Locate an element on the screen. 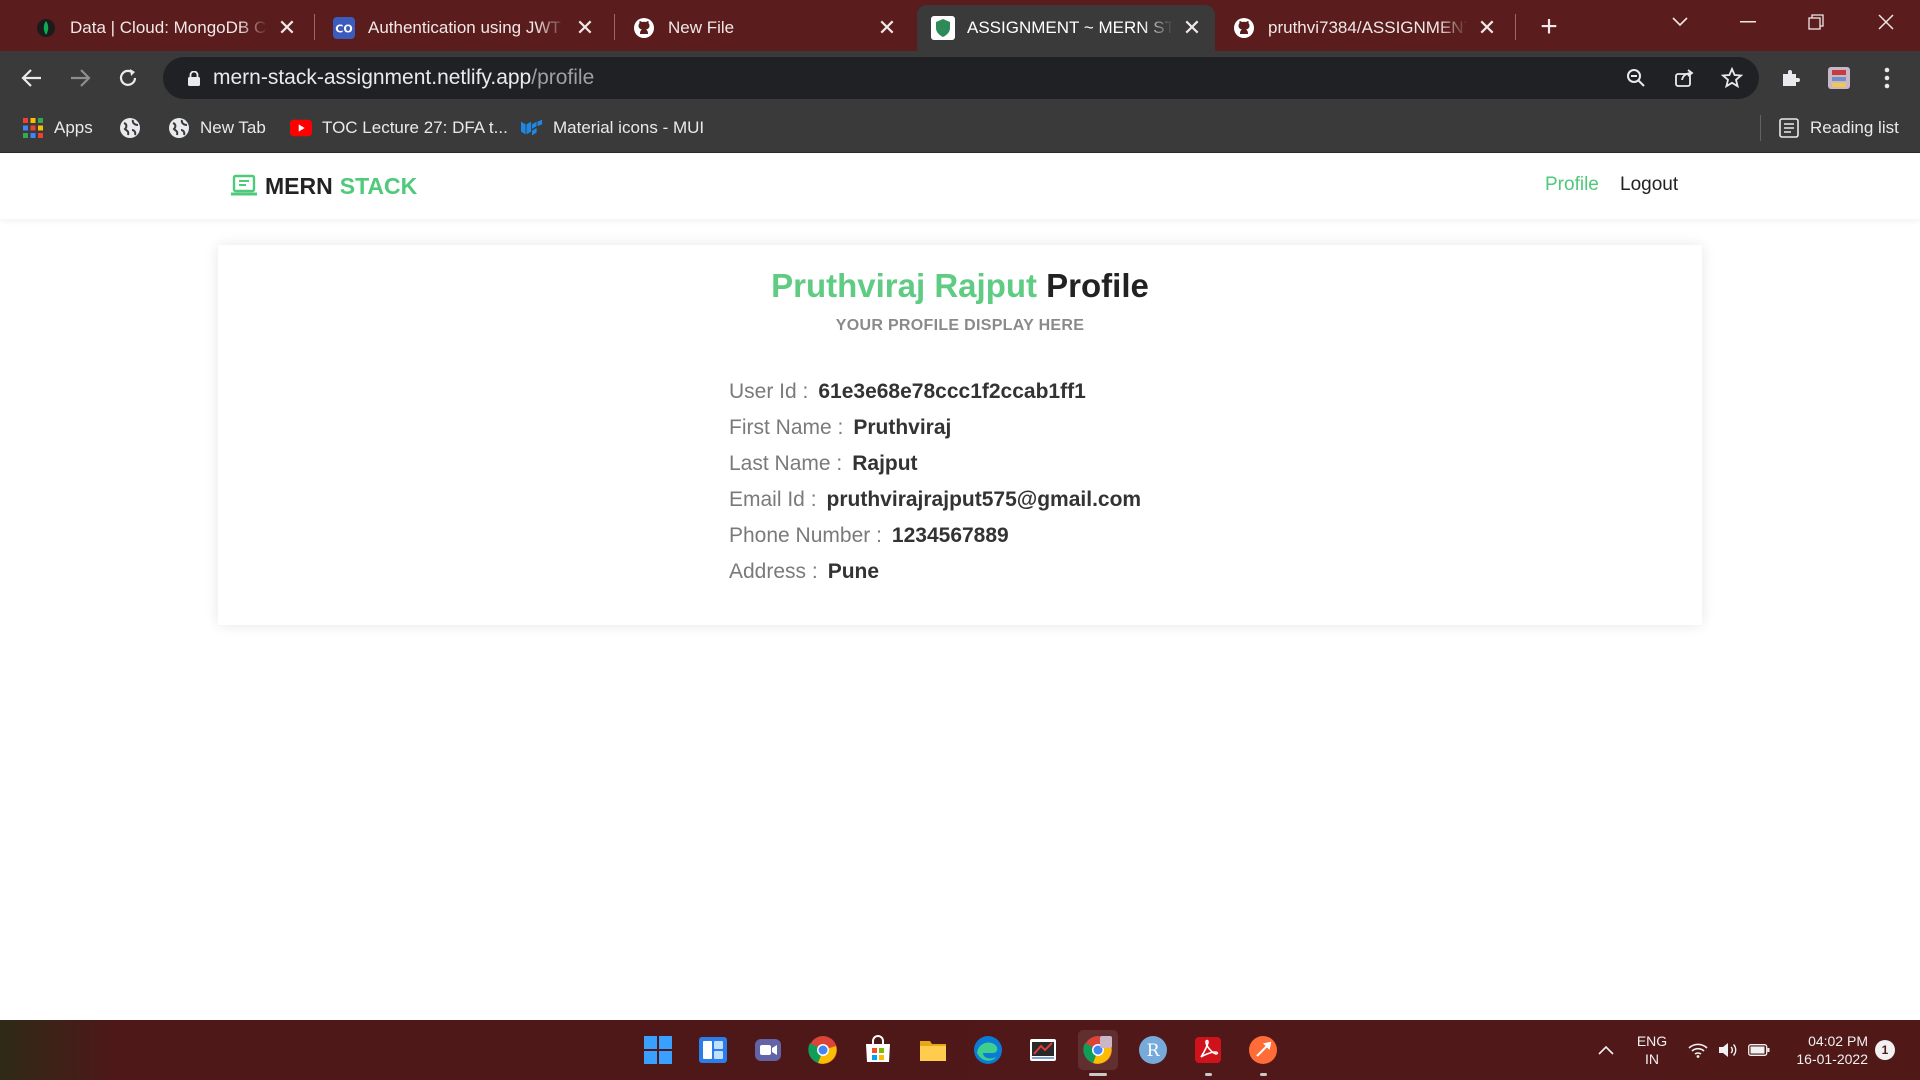 The image size is (1920, 1080). field-value: 1234567889 is located at coordinates (950, 535).